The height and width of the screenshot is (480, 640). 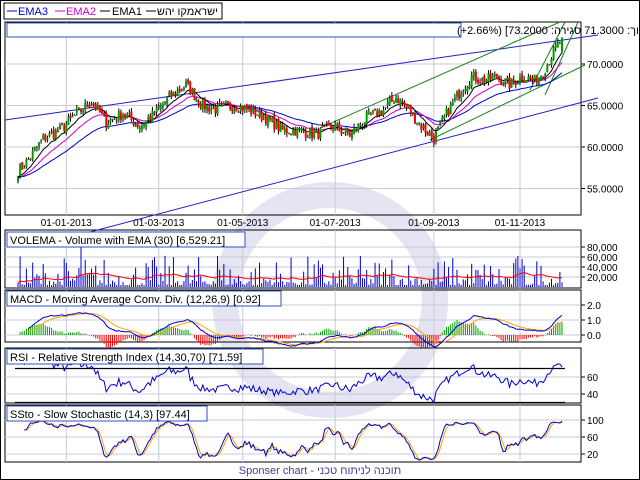 What do you see at coordinates (593, 395) in the screenshot?
I see `rsi-tick-label: 40` at bounding box center [593, 395].